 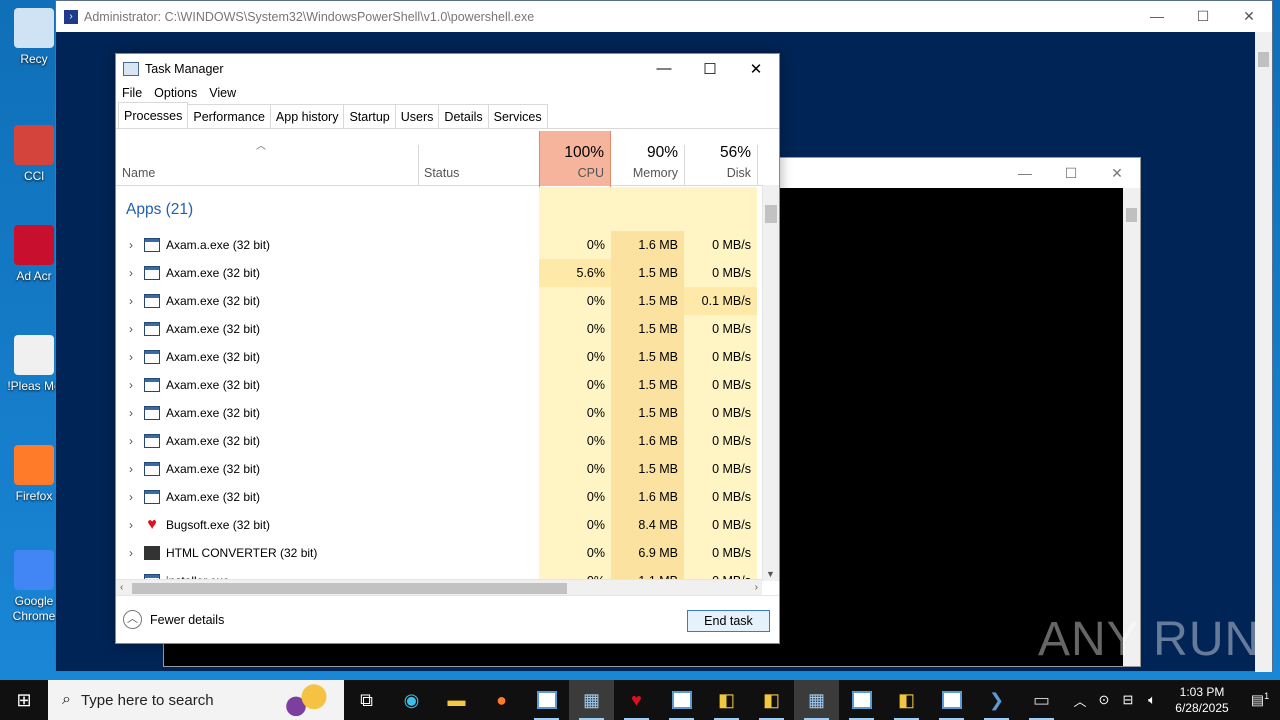 I want to click on taskbar-bugsoft: ♥, so click(x=636, y=700).